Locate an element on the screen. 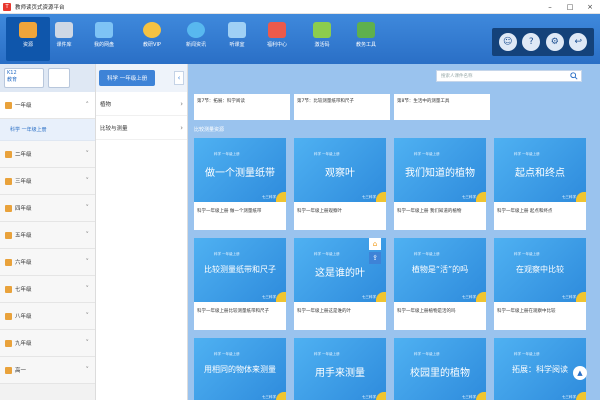 The width and height of the screenshot is (600, 400). chart-icon is located at coordinates (59, 78).